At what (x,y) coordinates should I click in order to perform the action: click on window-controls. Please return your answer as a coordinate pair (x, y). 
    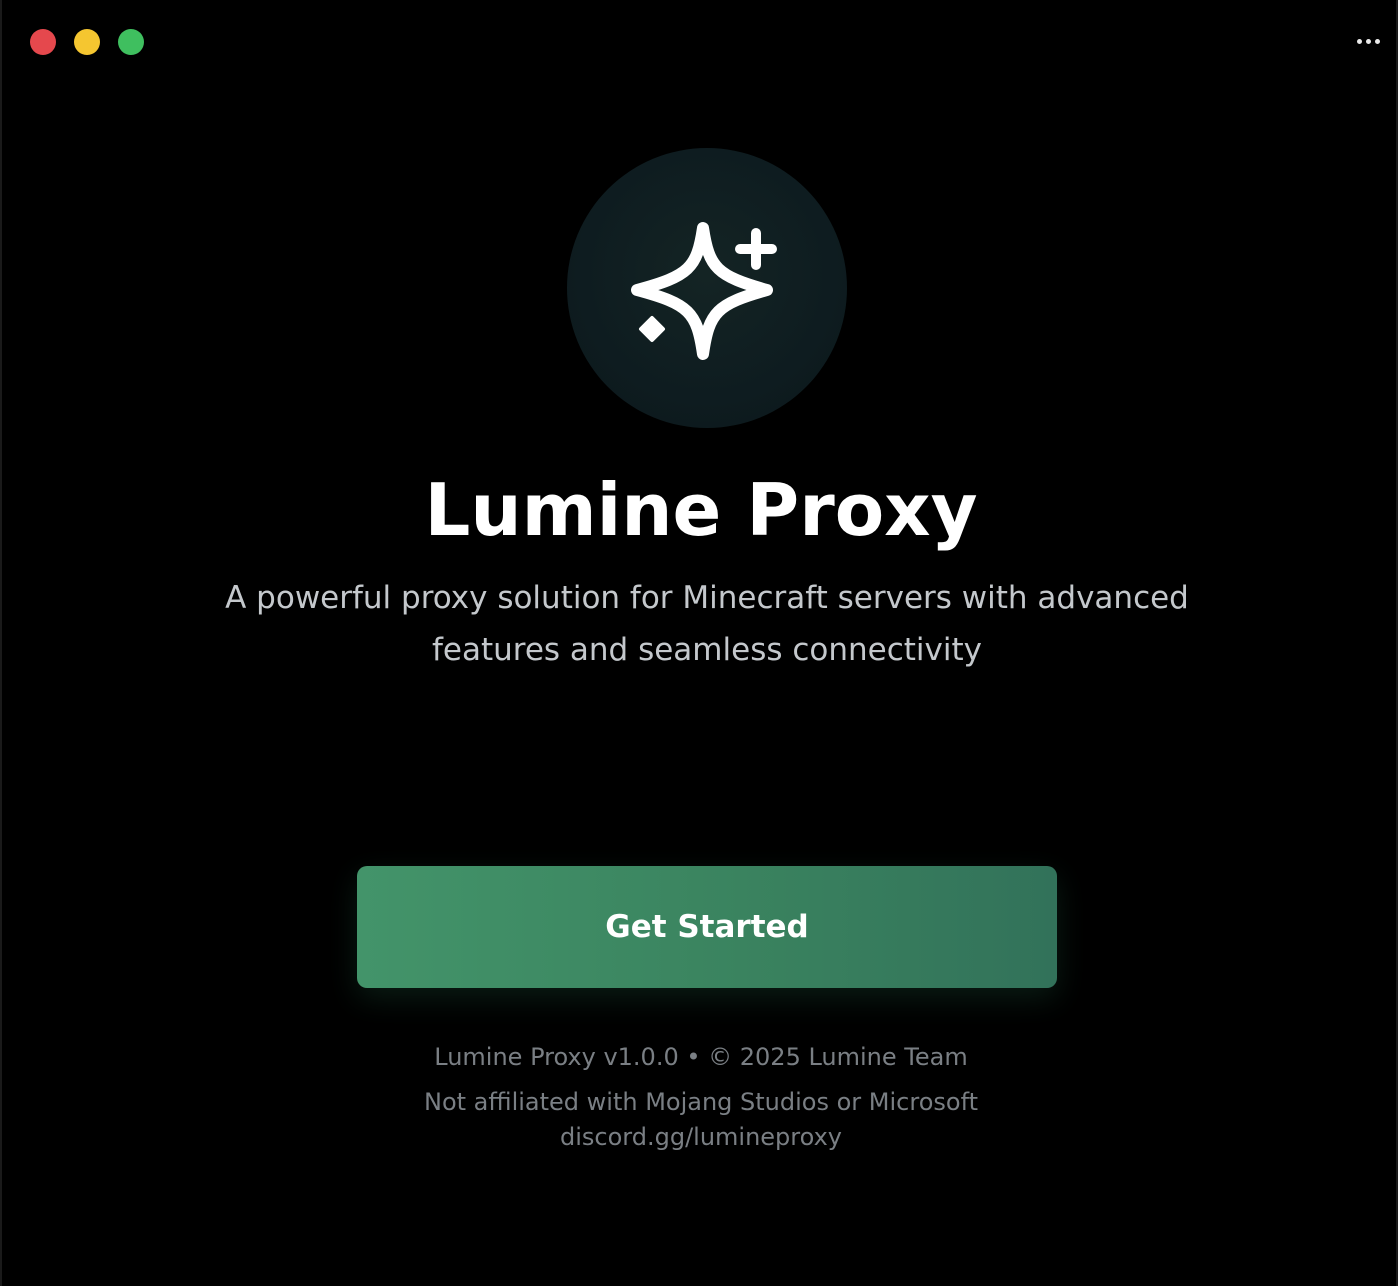
    Looking at the image, I should click on (87, 42).